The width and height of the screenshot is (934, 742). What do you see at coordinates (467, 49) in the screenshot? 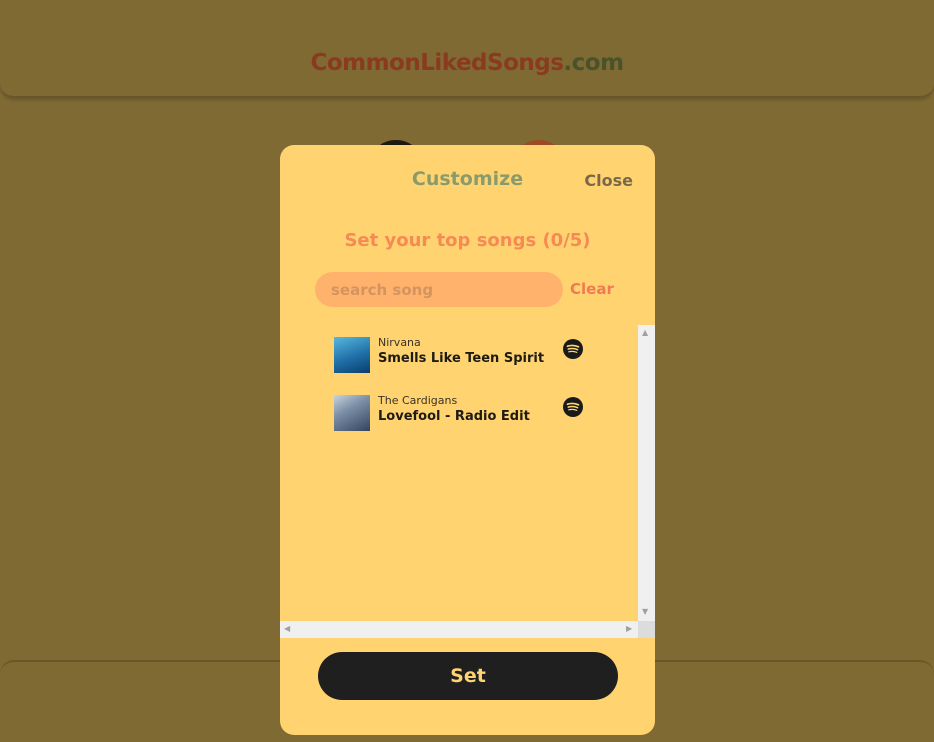
I see `header: CommonLikedSongs.com` at bounding box center [467, 49].